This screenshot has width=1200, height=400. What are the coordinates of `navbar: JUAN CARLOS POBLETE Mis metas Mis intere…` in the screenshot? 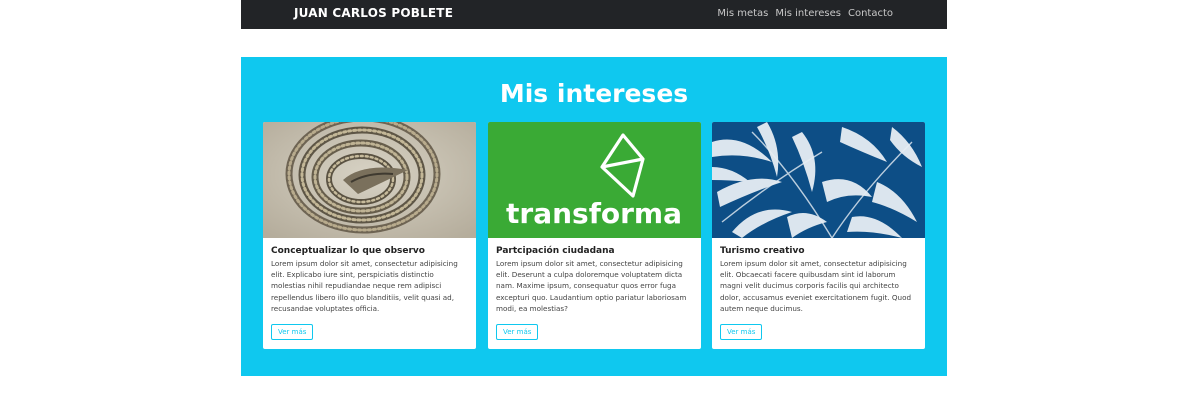 It's located at (594, 14).